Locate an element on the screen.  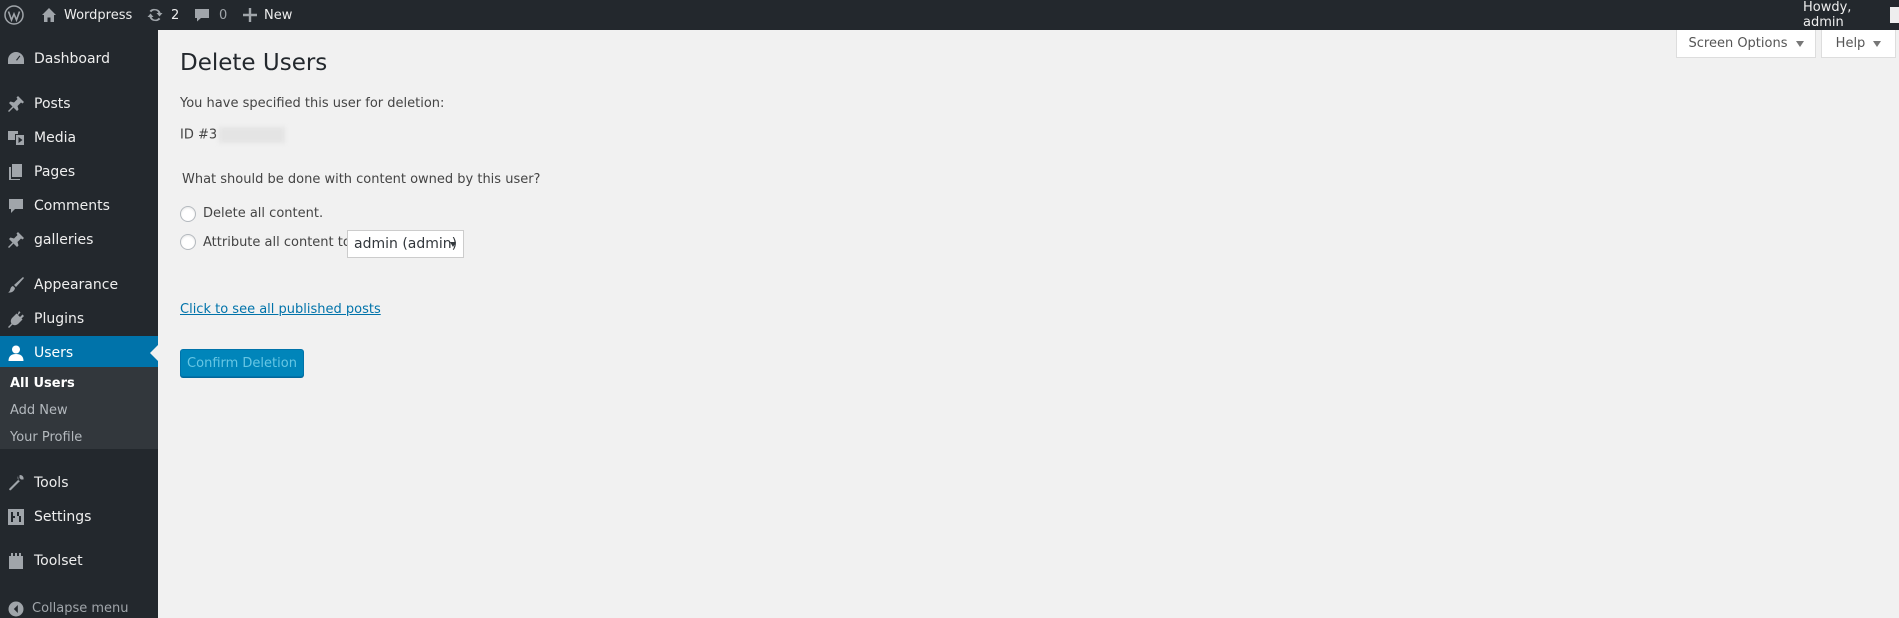
menu-label: Pages is located at coordinates (55, 172).